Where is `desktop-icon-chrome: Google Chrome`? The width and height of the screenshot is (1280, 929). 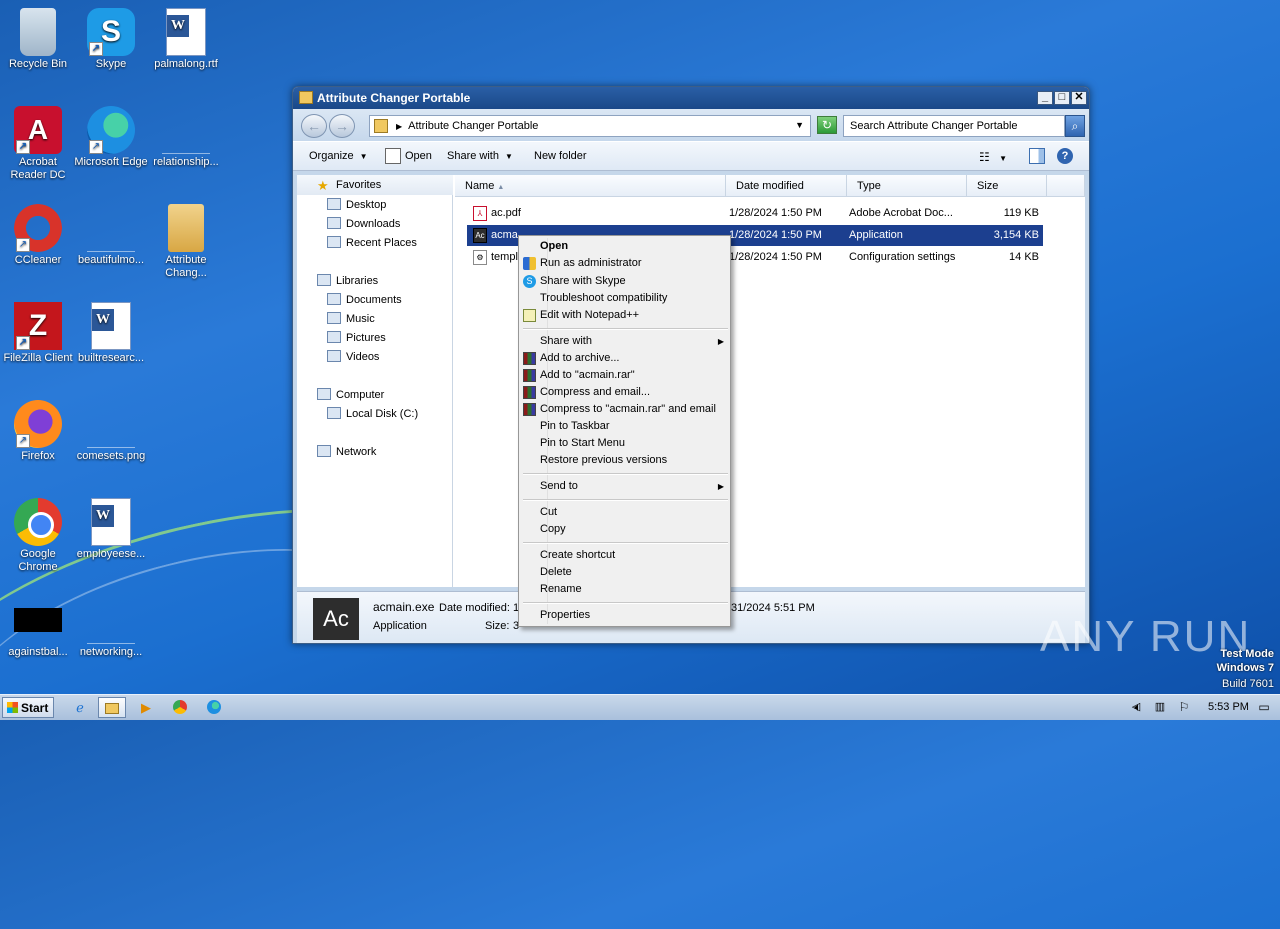 desktop-icon-chrome: Google Chrome is located at coordinates (38, 536).